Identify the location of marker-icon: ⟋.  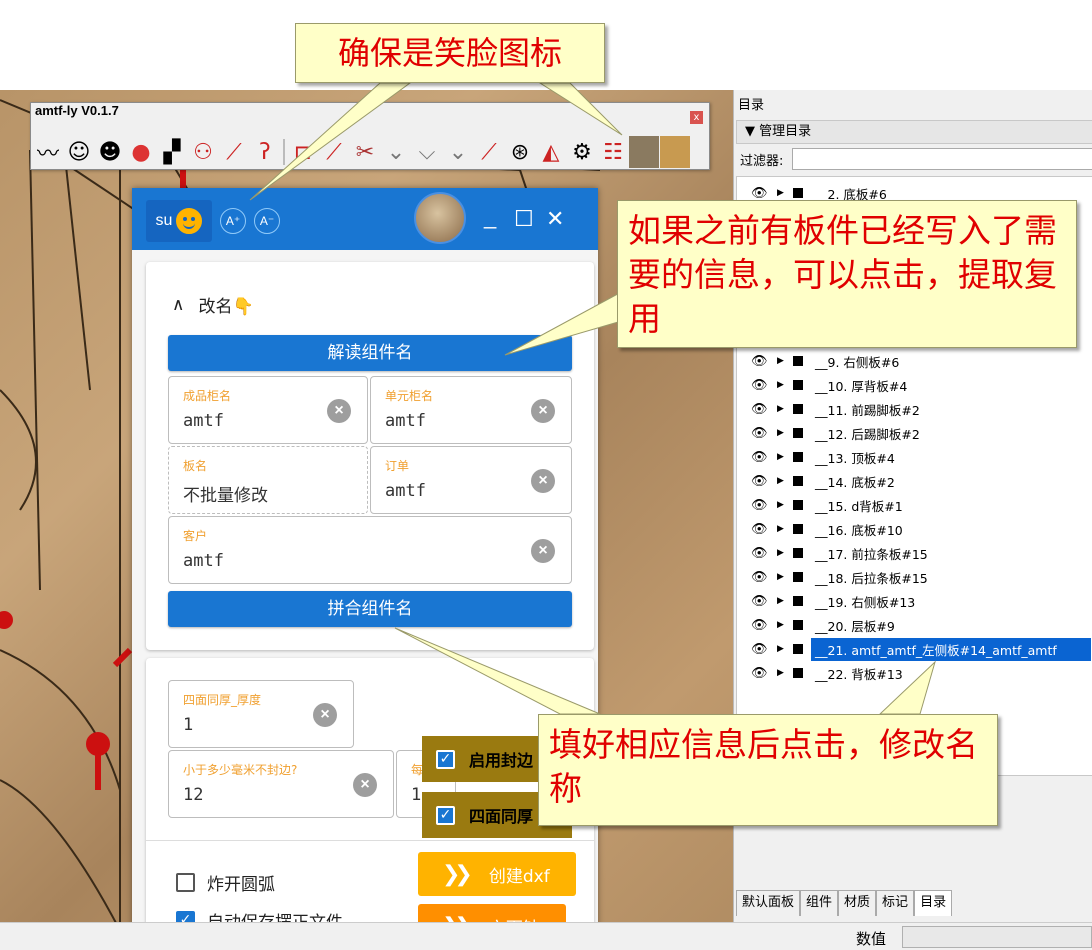
(334, 152).